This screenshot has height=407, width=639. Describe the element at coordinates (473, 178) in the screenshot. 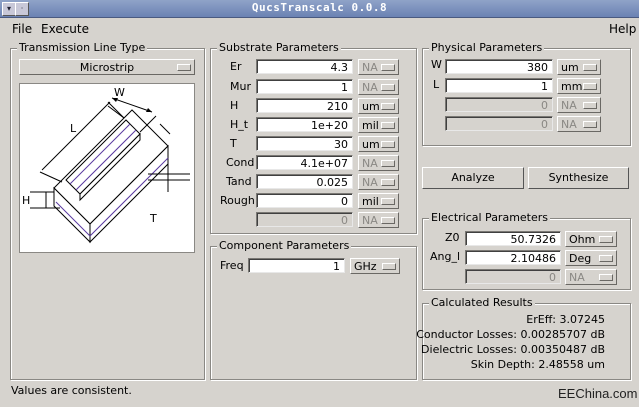

I see `analyze-button: Analyze` at that location.